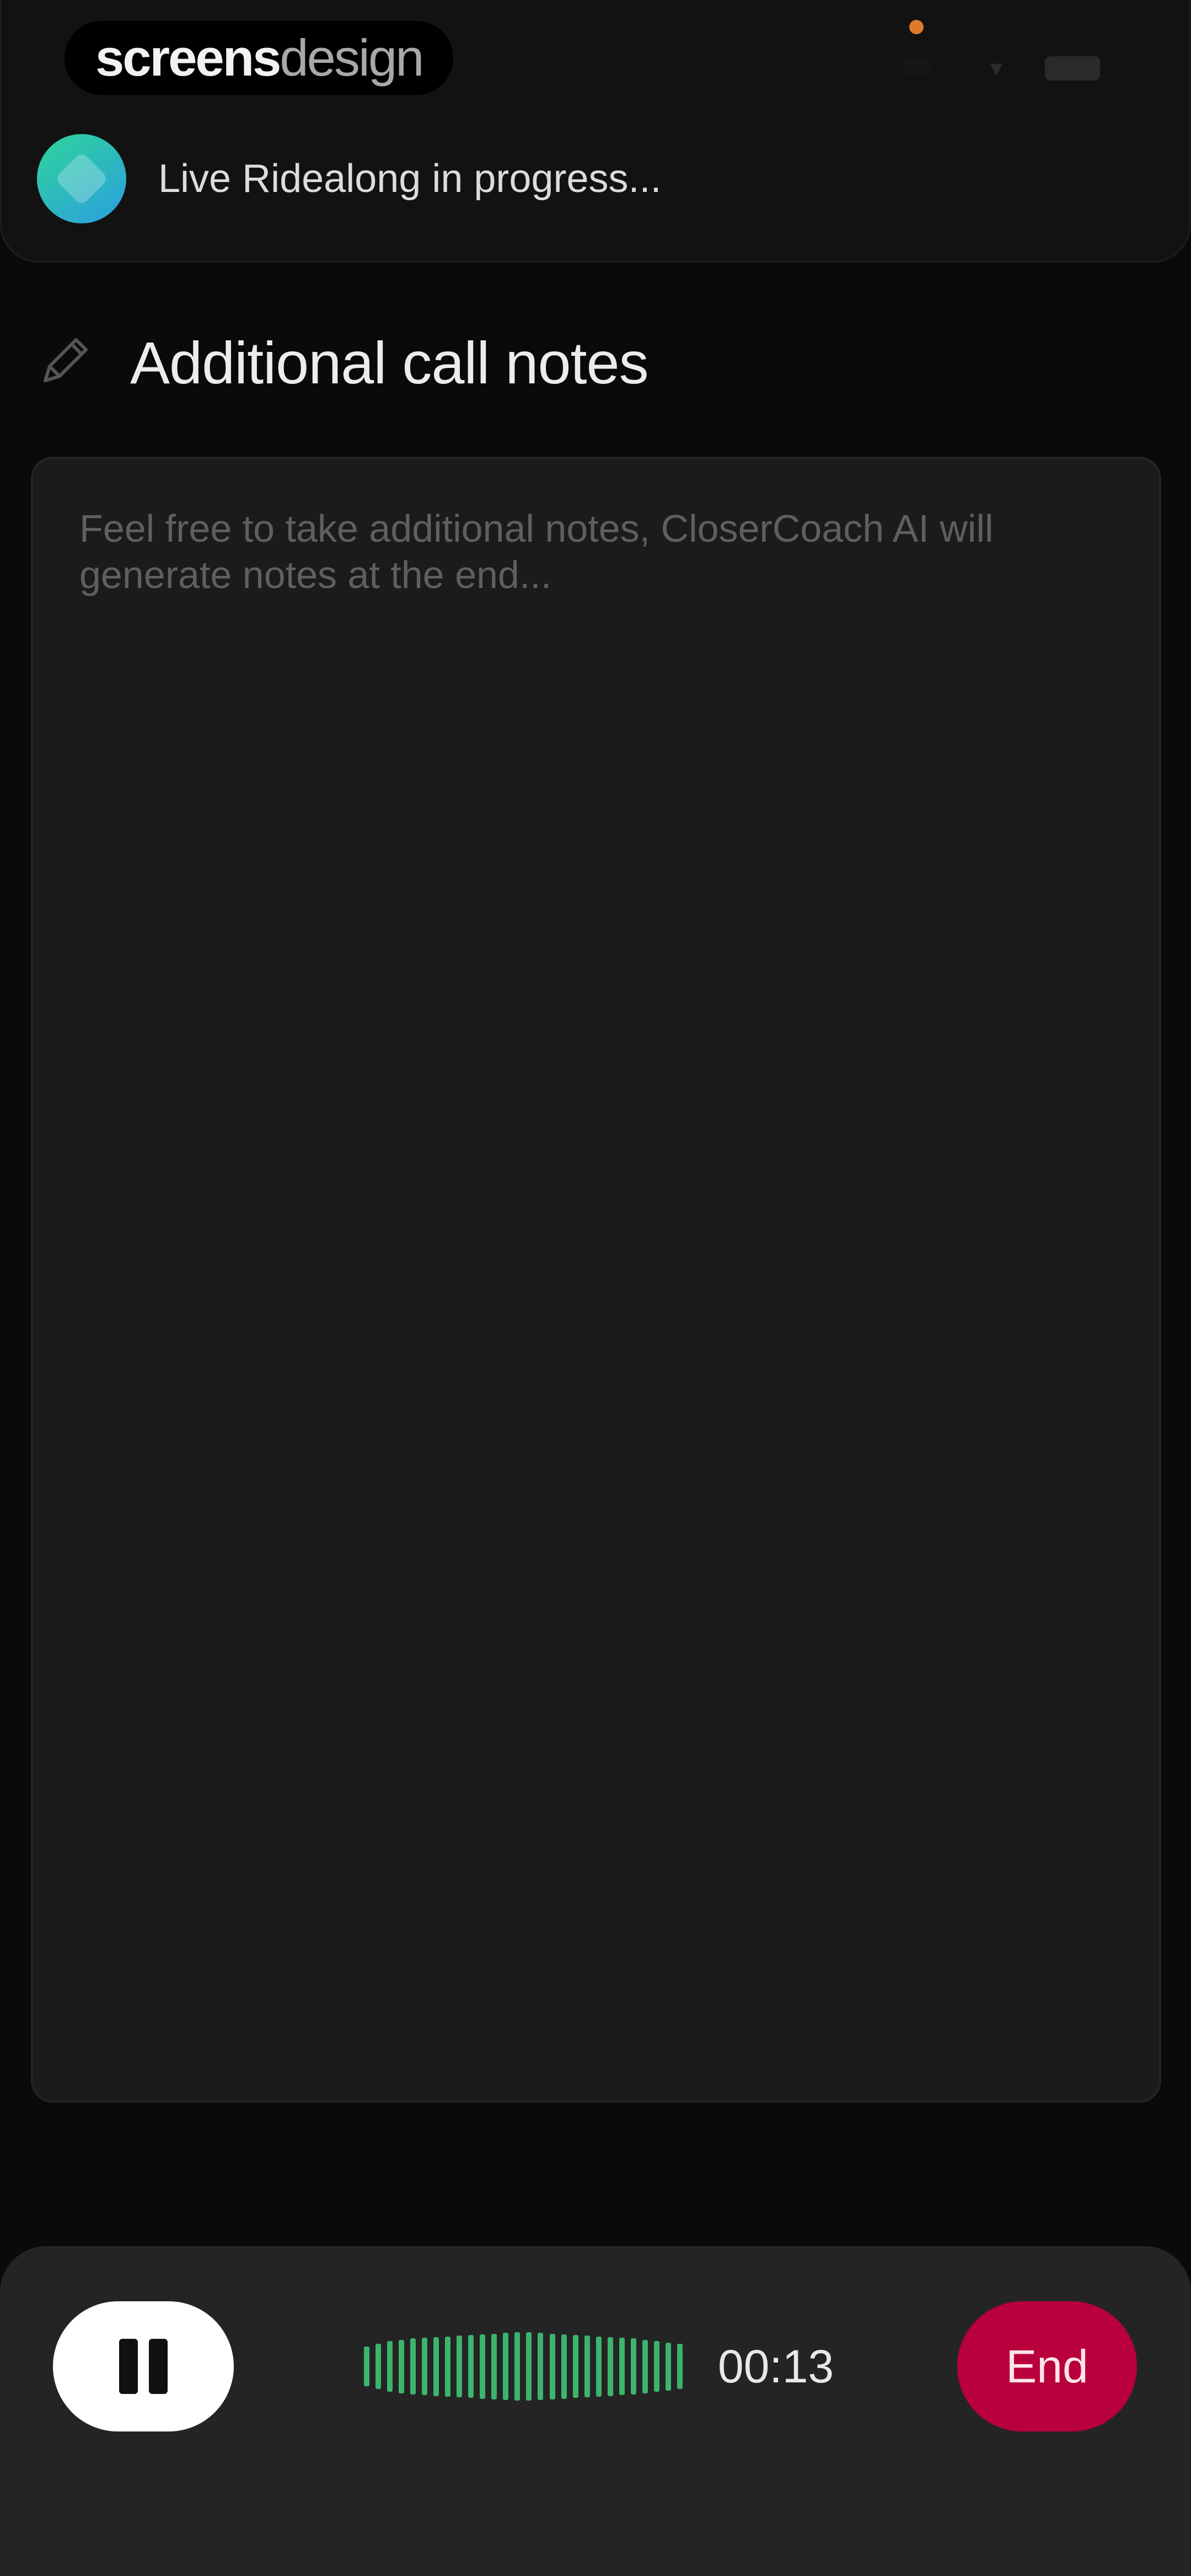 This screenshot has width=1191, height=2576. What do you see at coordinates (66, 360) in the screenshot?
I see `pencil-icon` at bounding box center [66, 360].